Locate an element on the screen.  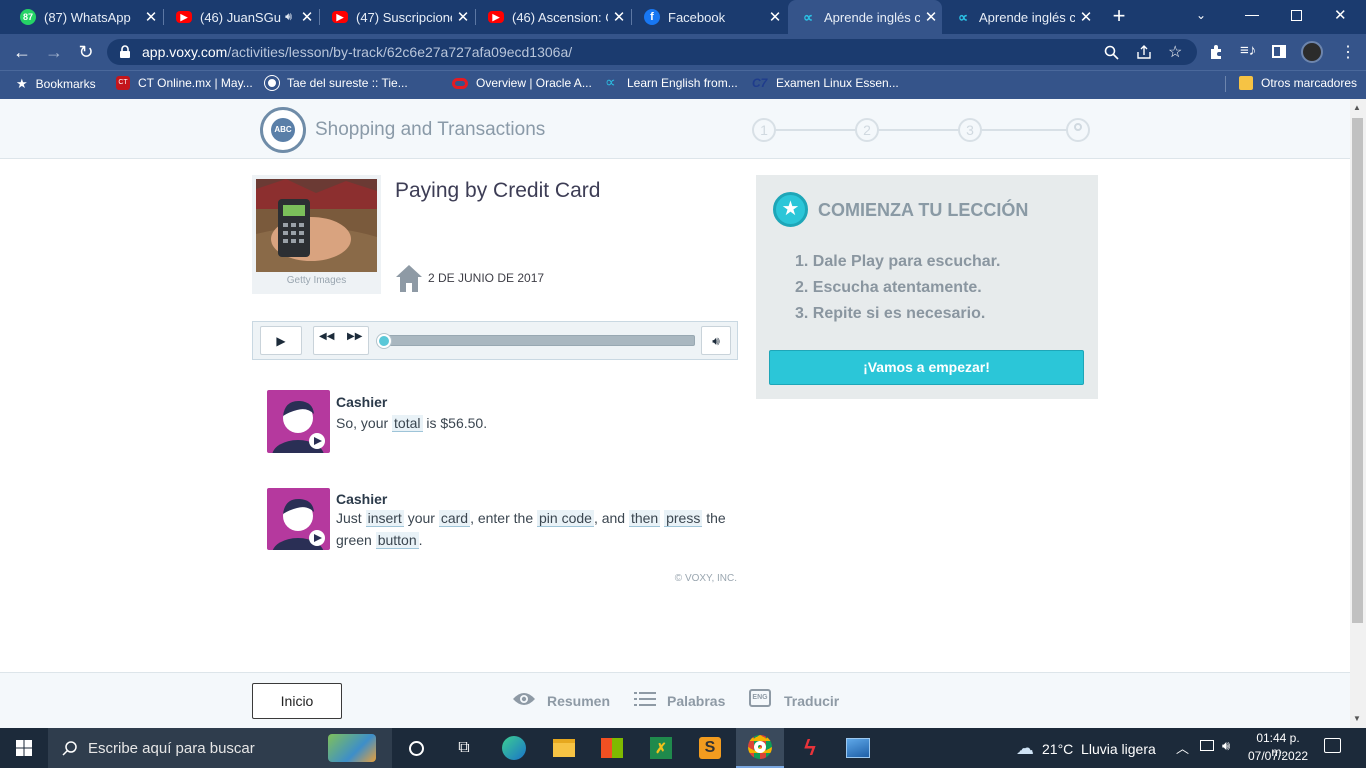
flash-app-button: ϟ is located at coordinates (810, 748).